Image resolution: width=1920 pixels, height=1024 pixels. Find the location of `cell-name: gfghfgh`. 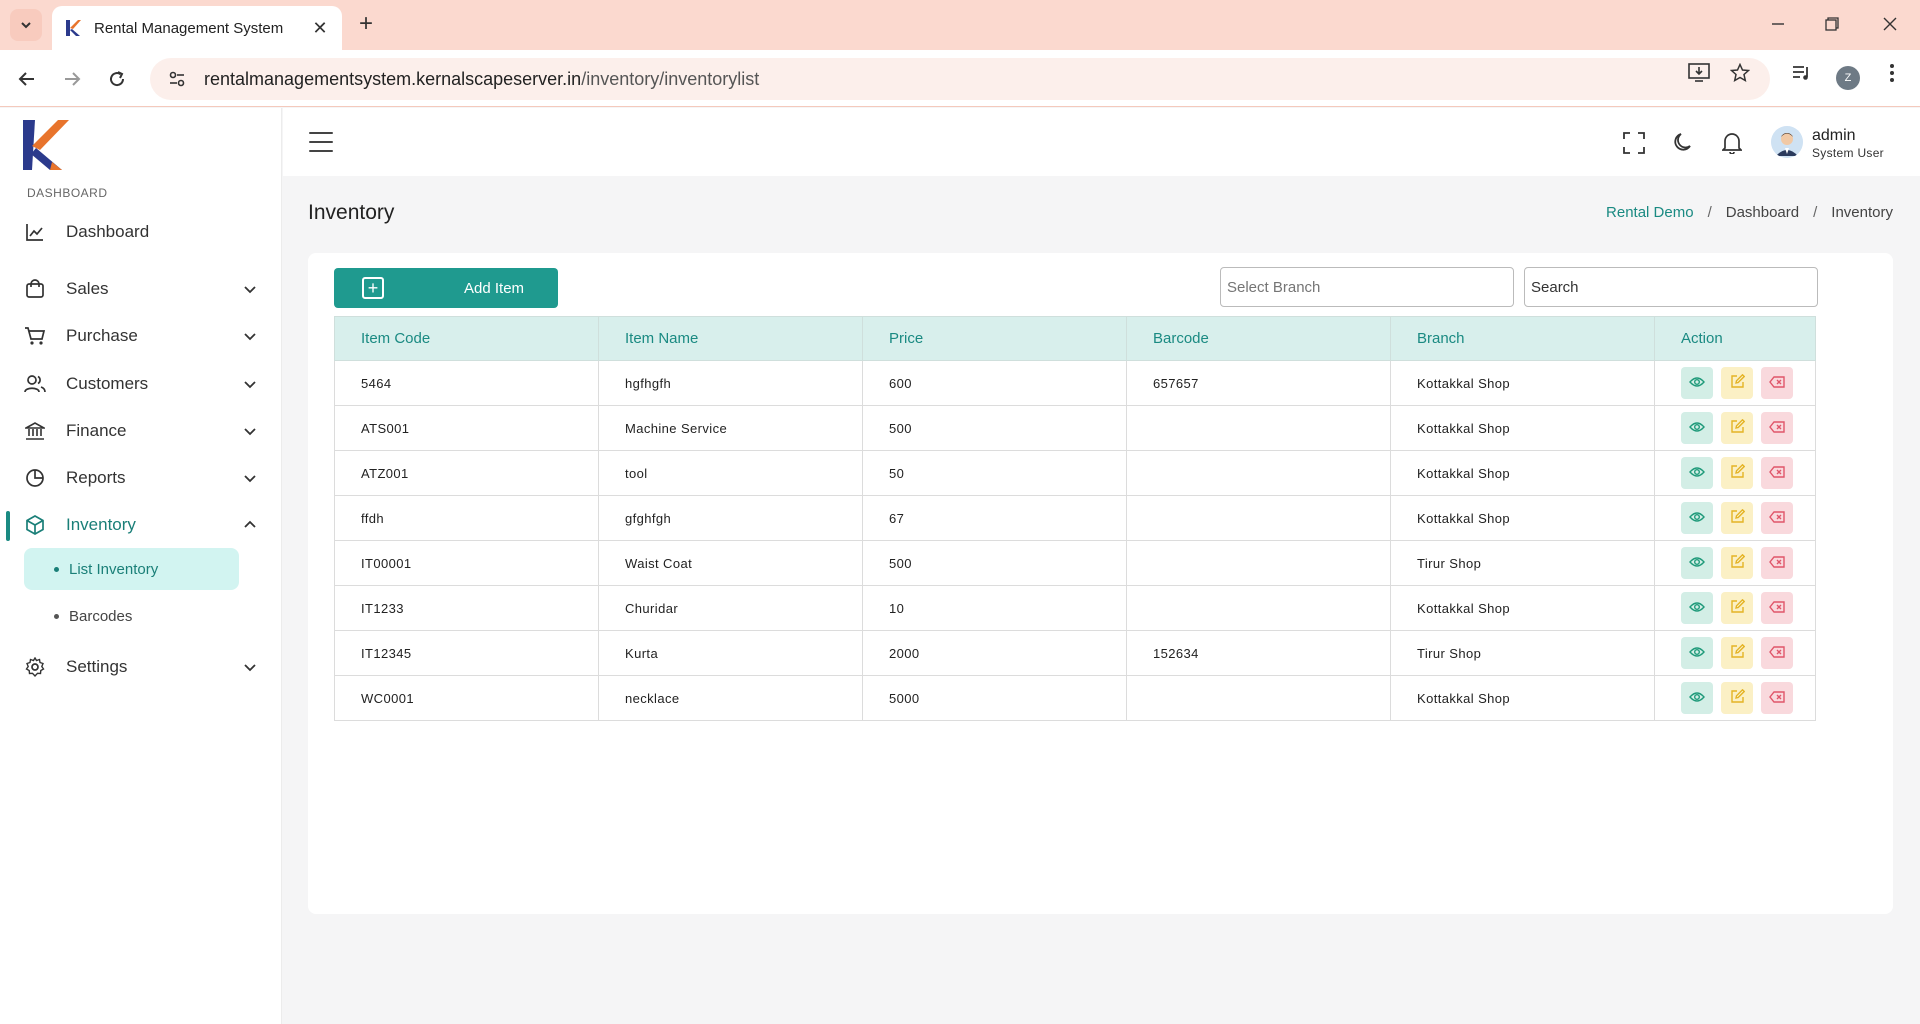

cell-name: gfghfgh is located at coordinates (730, 518).